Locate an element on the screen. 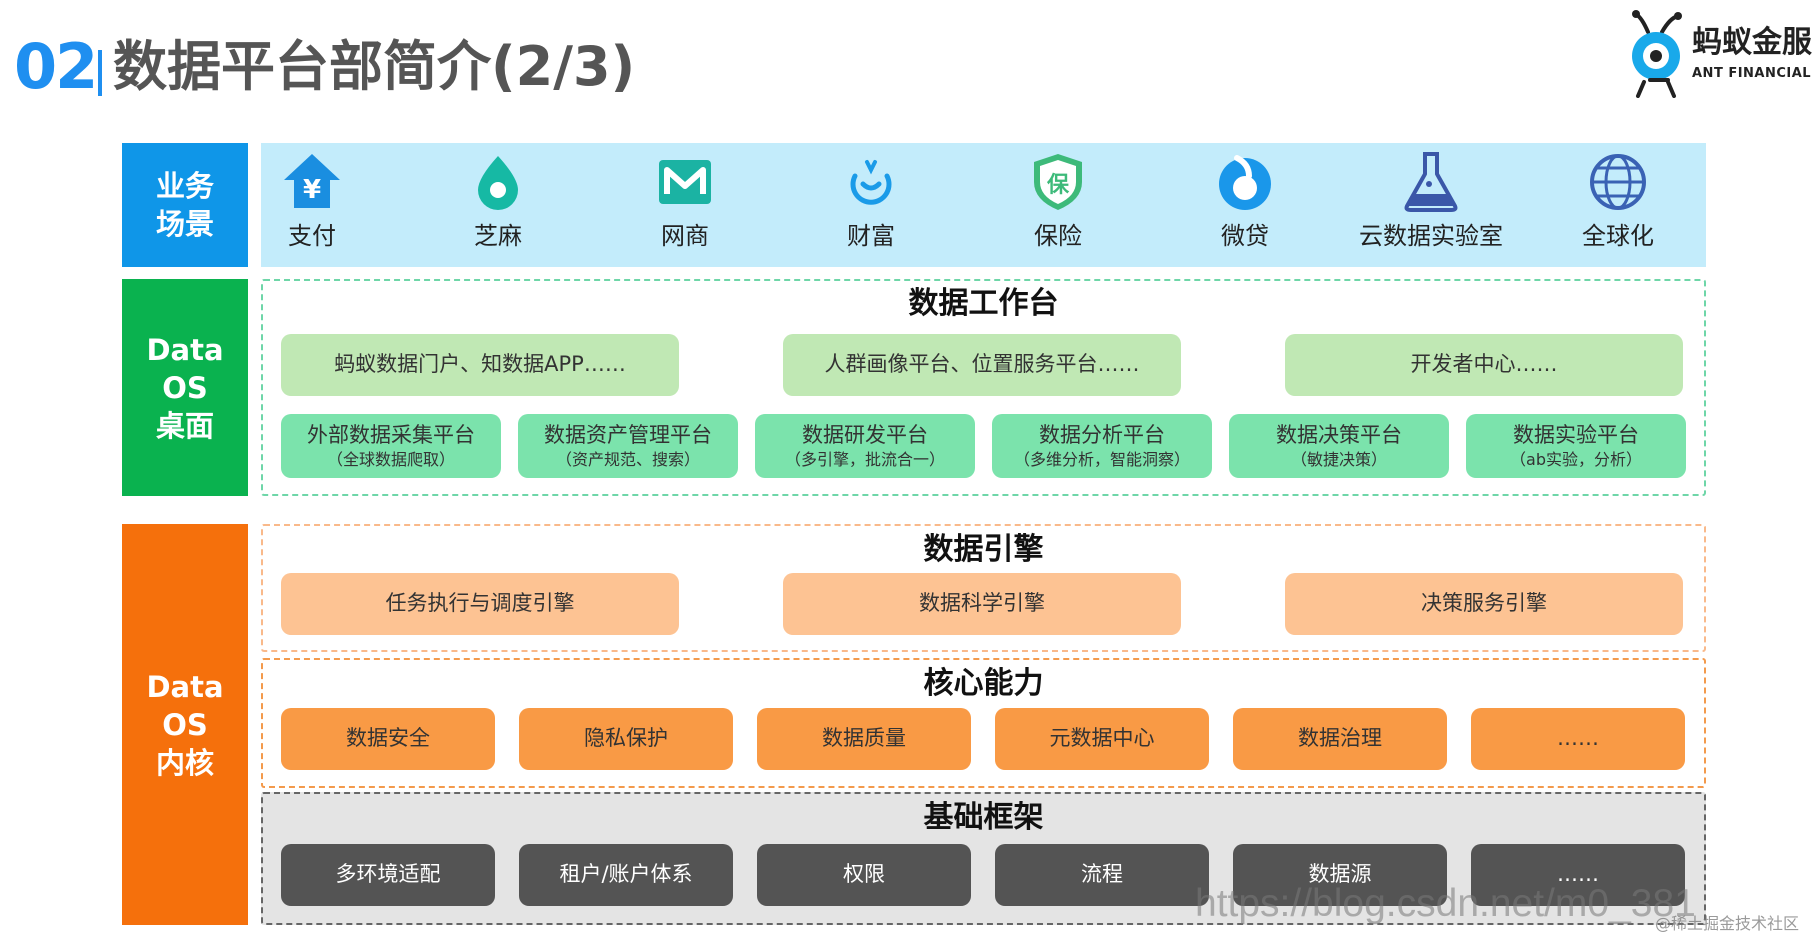 The image size is (1817, 935). platform-external-collection: 外部数据采集平台 （全球数据爬取） is located at coordinates (391, 446).